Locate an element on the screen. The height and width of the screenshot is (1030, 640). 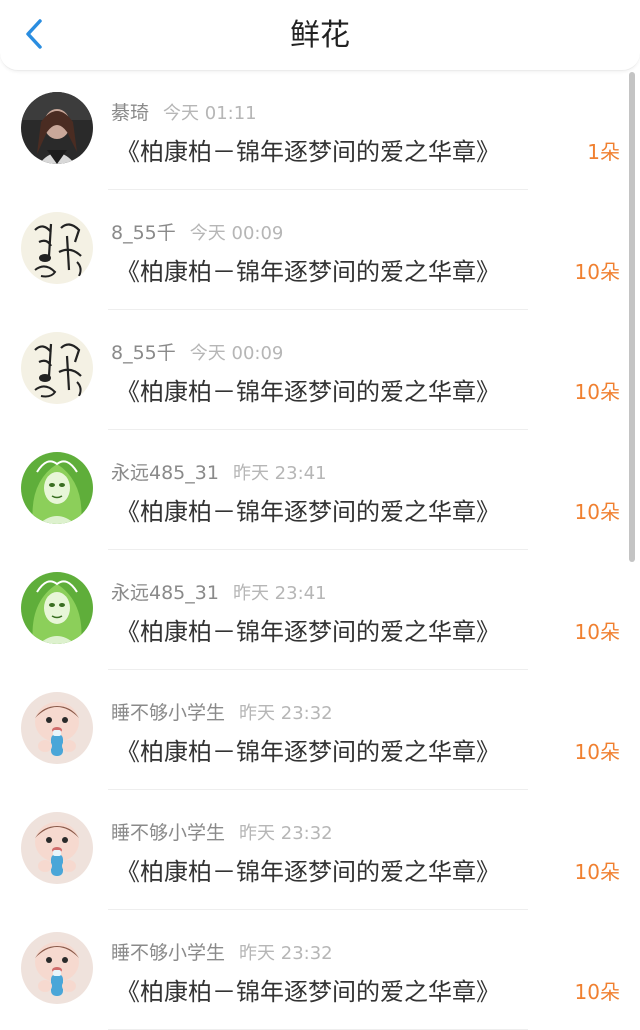
avatar-dark-portrait is located at coordinates (57, 128).